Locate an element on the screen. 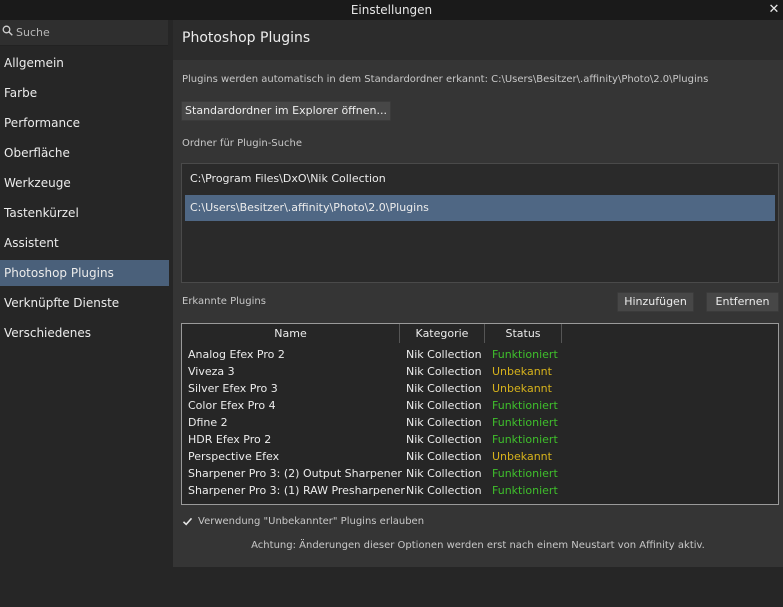  plugin-name-cell: Color Efex Pro 4 is located at coordinates (232, 405).